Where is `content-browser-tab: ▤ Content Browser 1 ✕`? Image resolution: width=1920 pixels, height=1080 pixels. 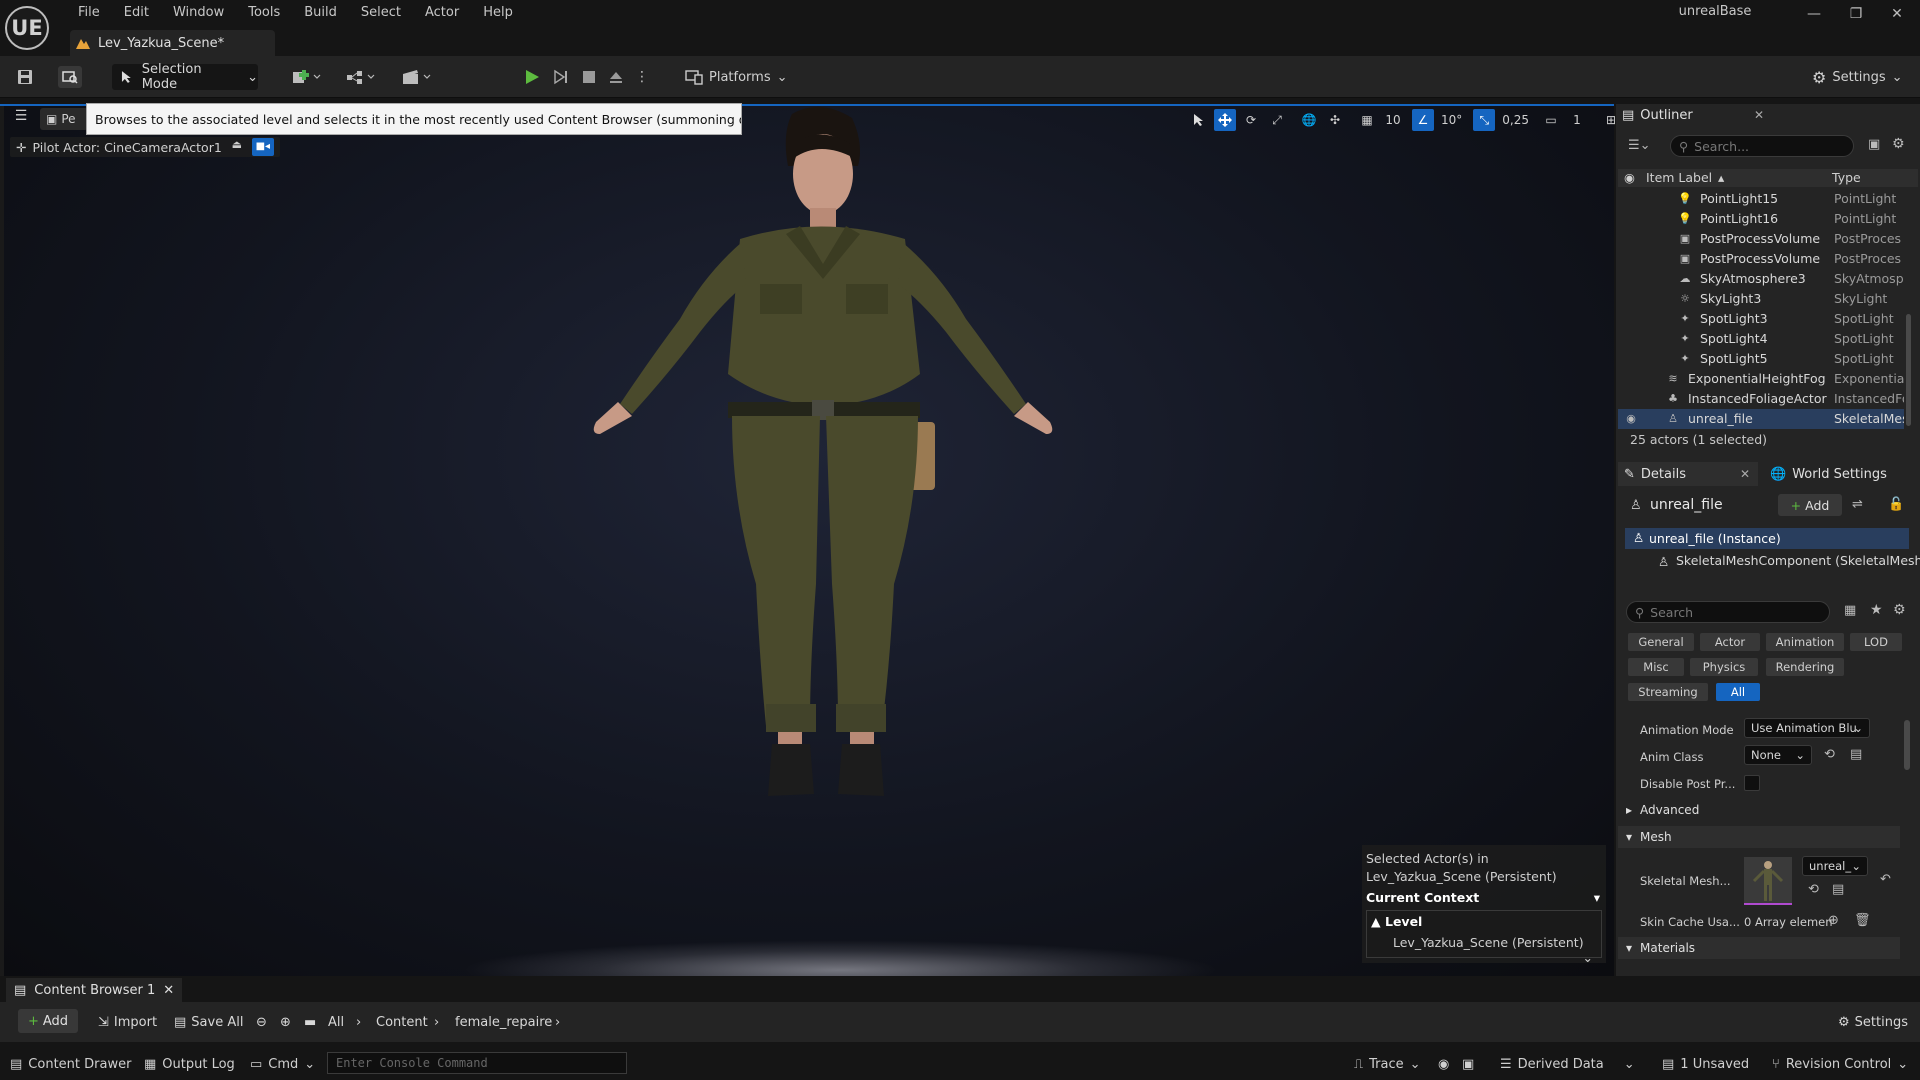
content-browser-tab: ▤ Content Browser 1 ✕ is located at coordinates (94, 990).